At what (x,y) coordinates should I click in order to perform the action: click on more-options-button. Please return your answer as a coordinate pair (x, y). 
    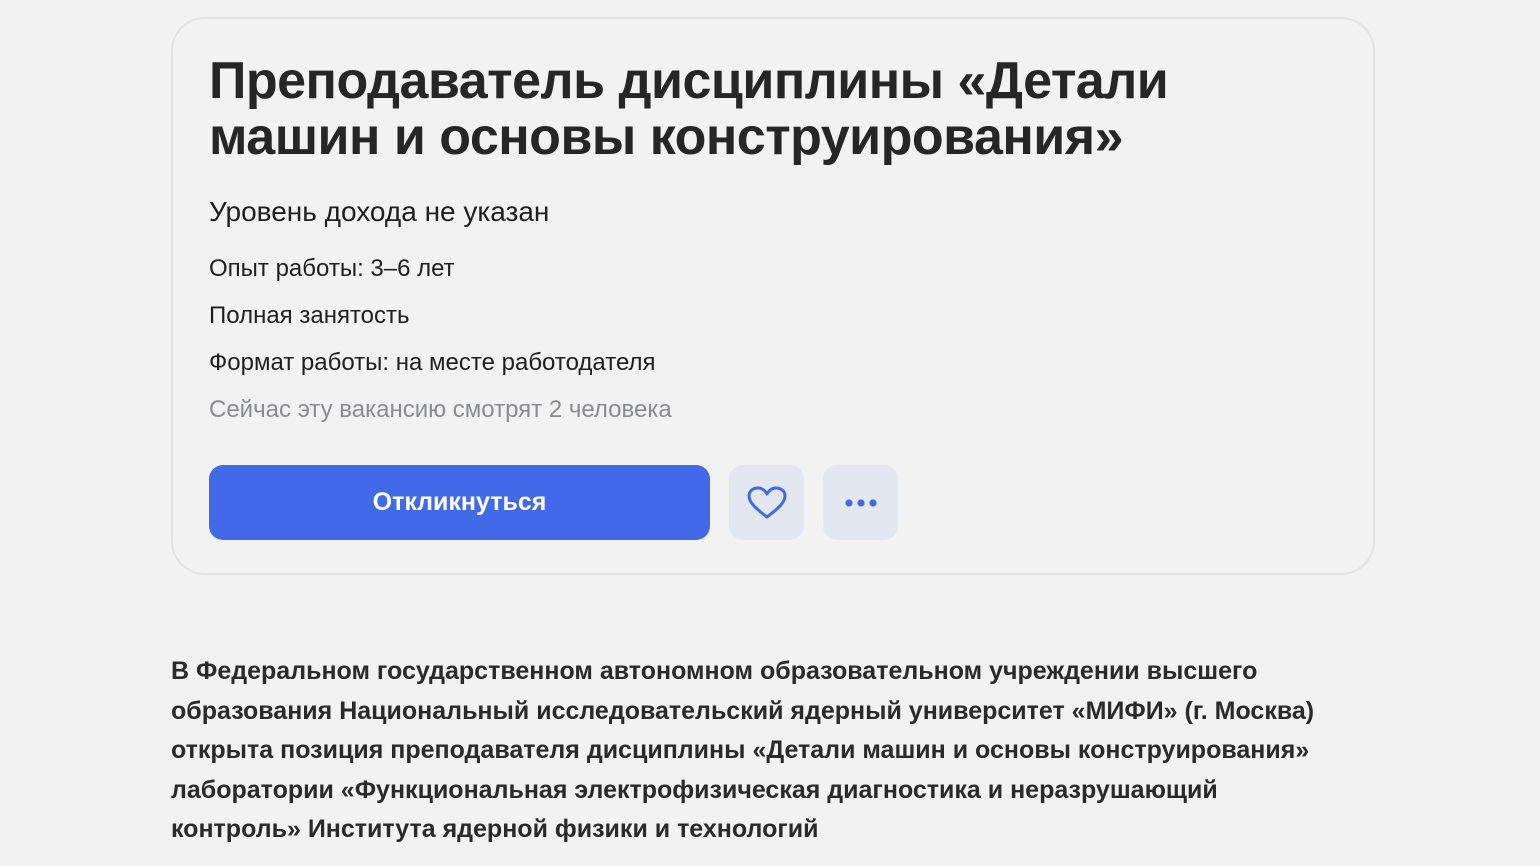
    Looking at the image, I should click on (860, 502).